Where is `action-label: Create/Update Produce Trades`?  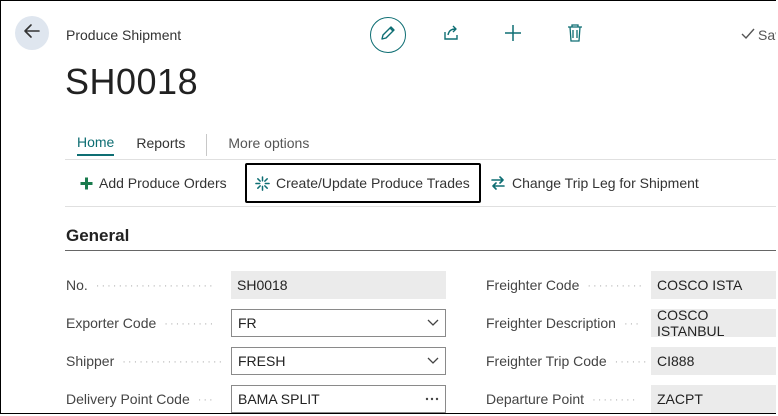 action-label: Create/Update Produce Trades is located at coordinates (373, 183).